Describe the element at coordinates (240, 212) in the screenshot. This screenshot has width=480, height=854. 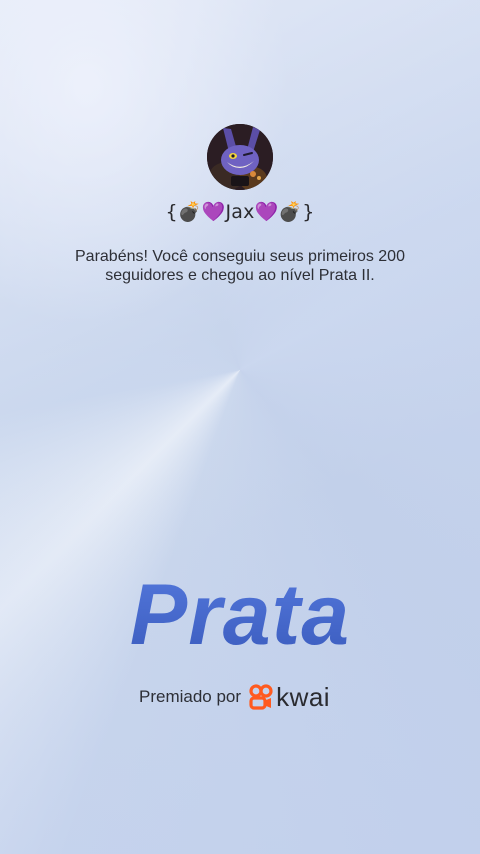
I see `username: {💣💜Jax💜💣}` at that location.